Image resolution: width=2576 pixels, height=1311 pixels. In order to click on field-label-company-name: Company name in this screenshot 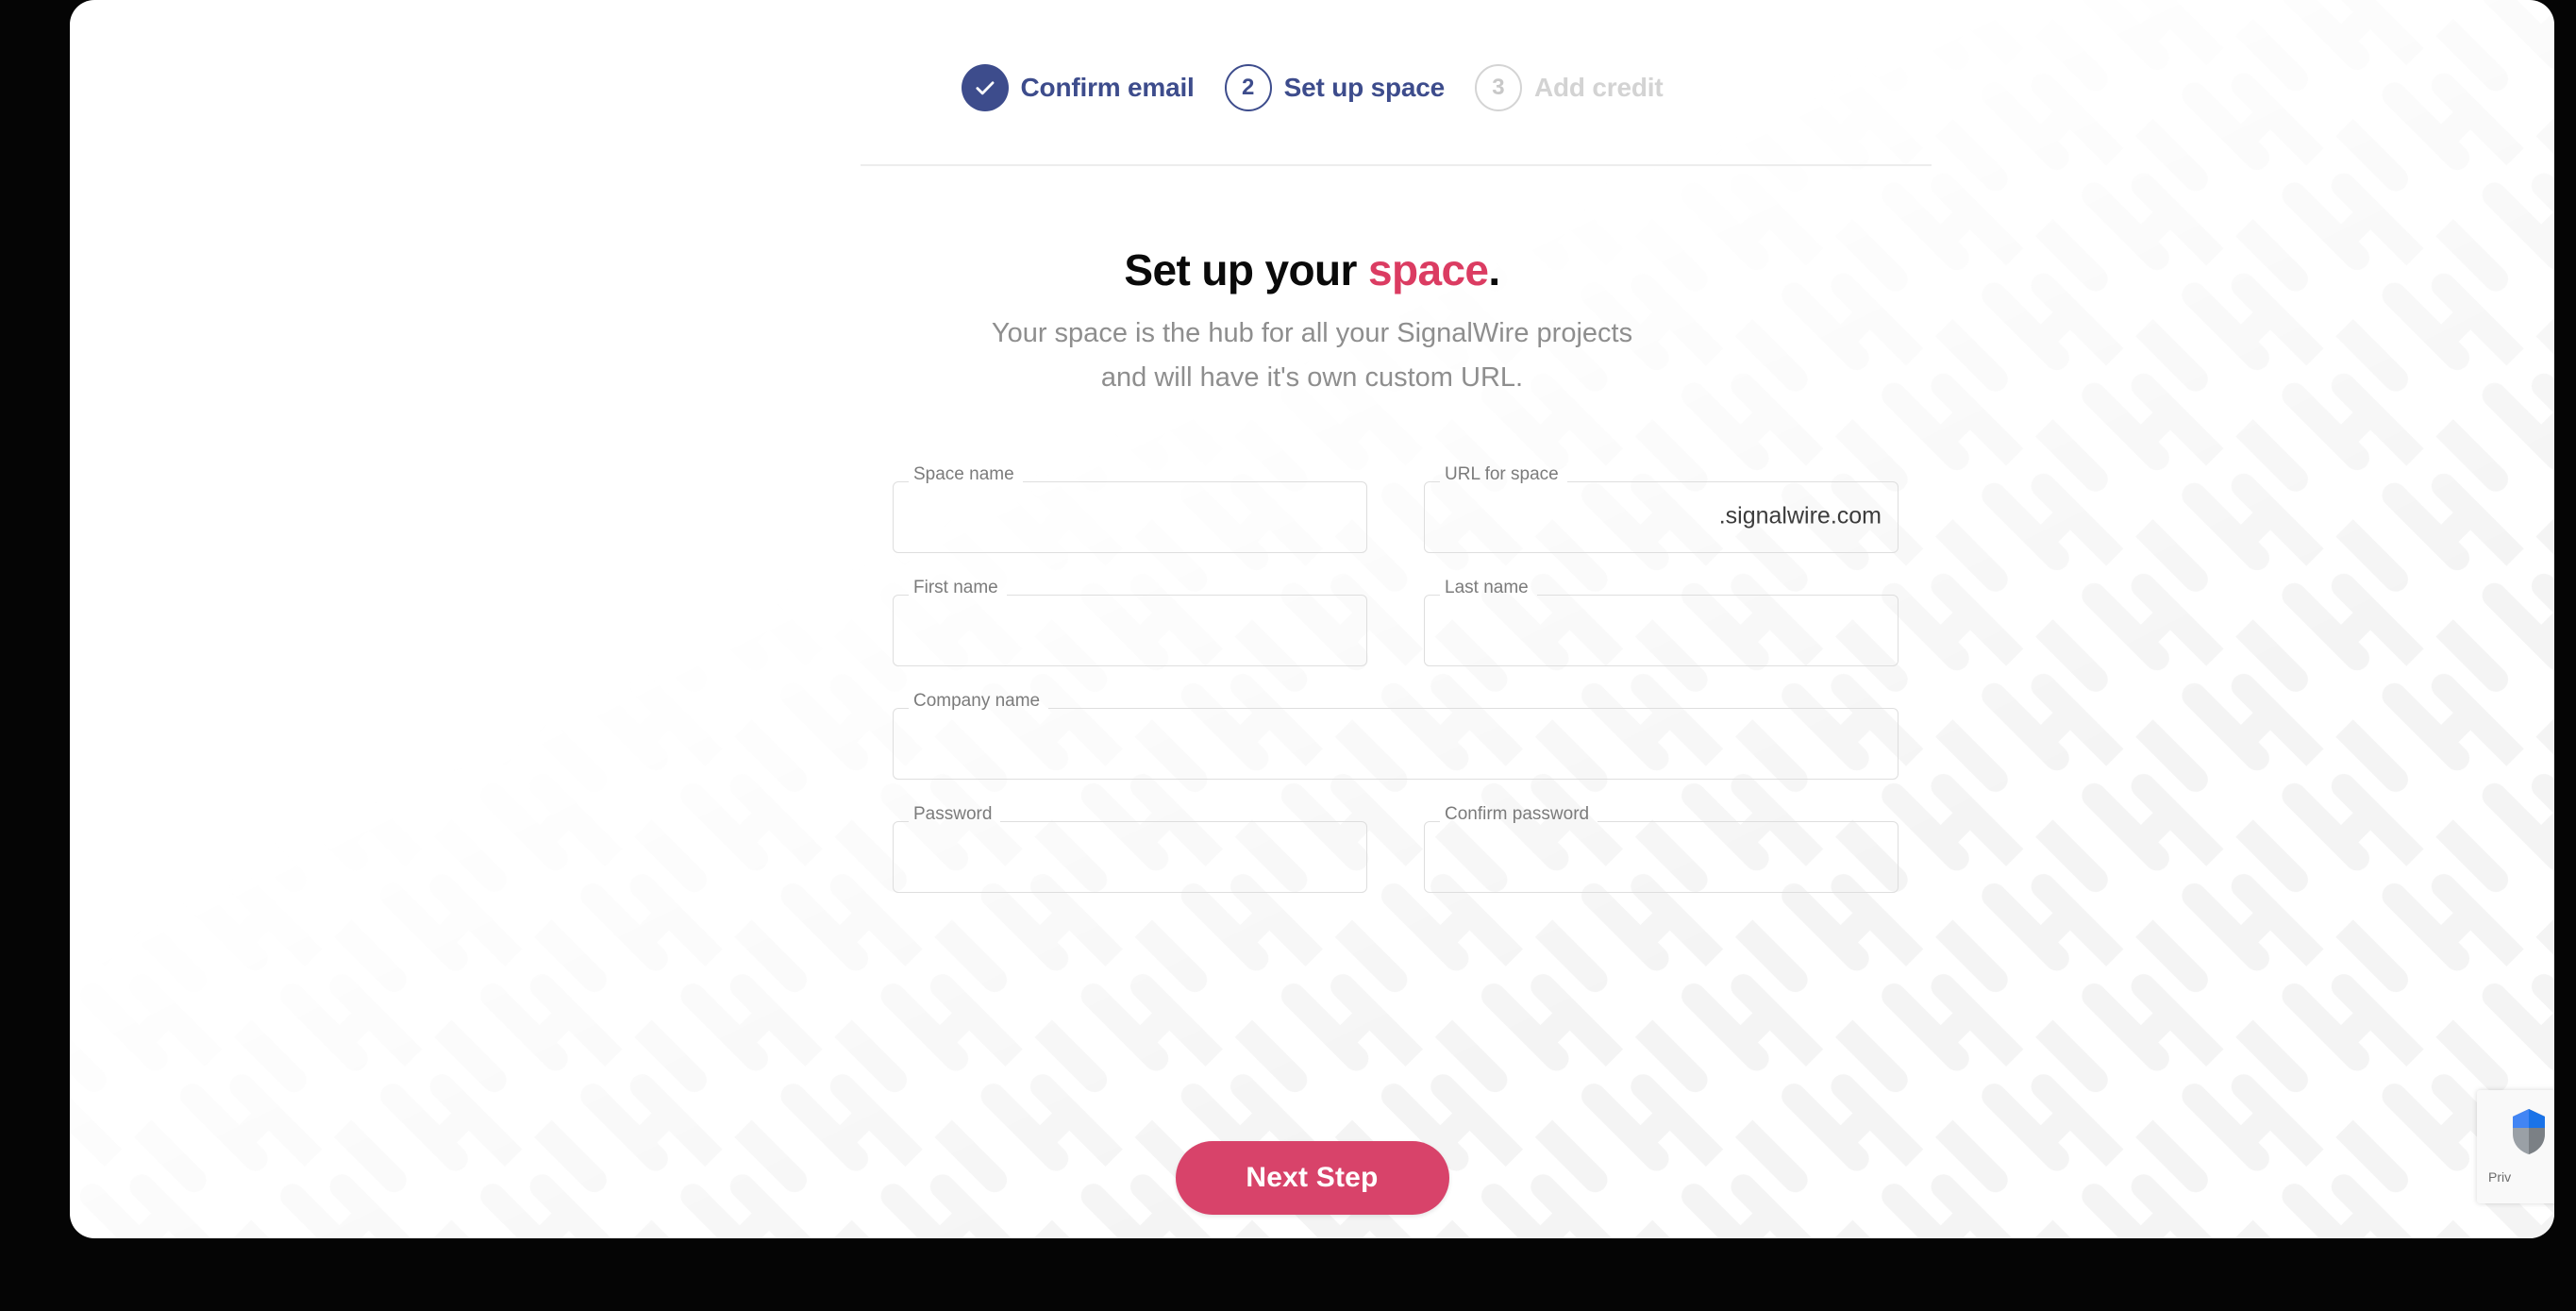, I will do `click(977, 701)`.